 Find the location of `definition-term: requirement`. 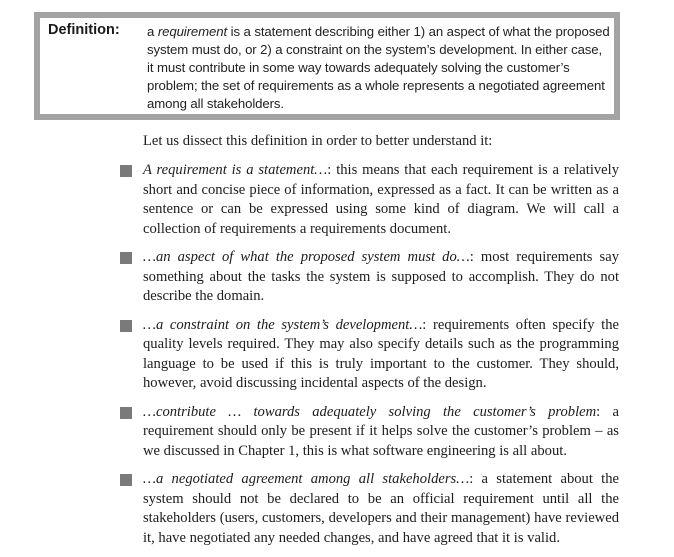

definition-term: requirement is located at coordinates (192, 31).